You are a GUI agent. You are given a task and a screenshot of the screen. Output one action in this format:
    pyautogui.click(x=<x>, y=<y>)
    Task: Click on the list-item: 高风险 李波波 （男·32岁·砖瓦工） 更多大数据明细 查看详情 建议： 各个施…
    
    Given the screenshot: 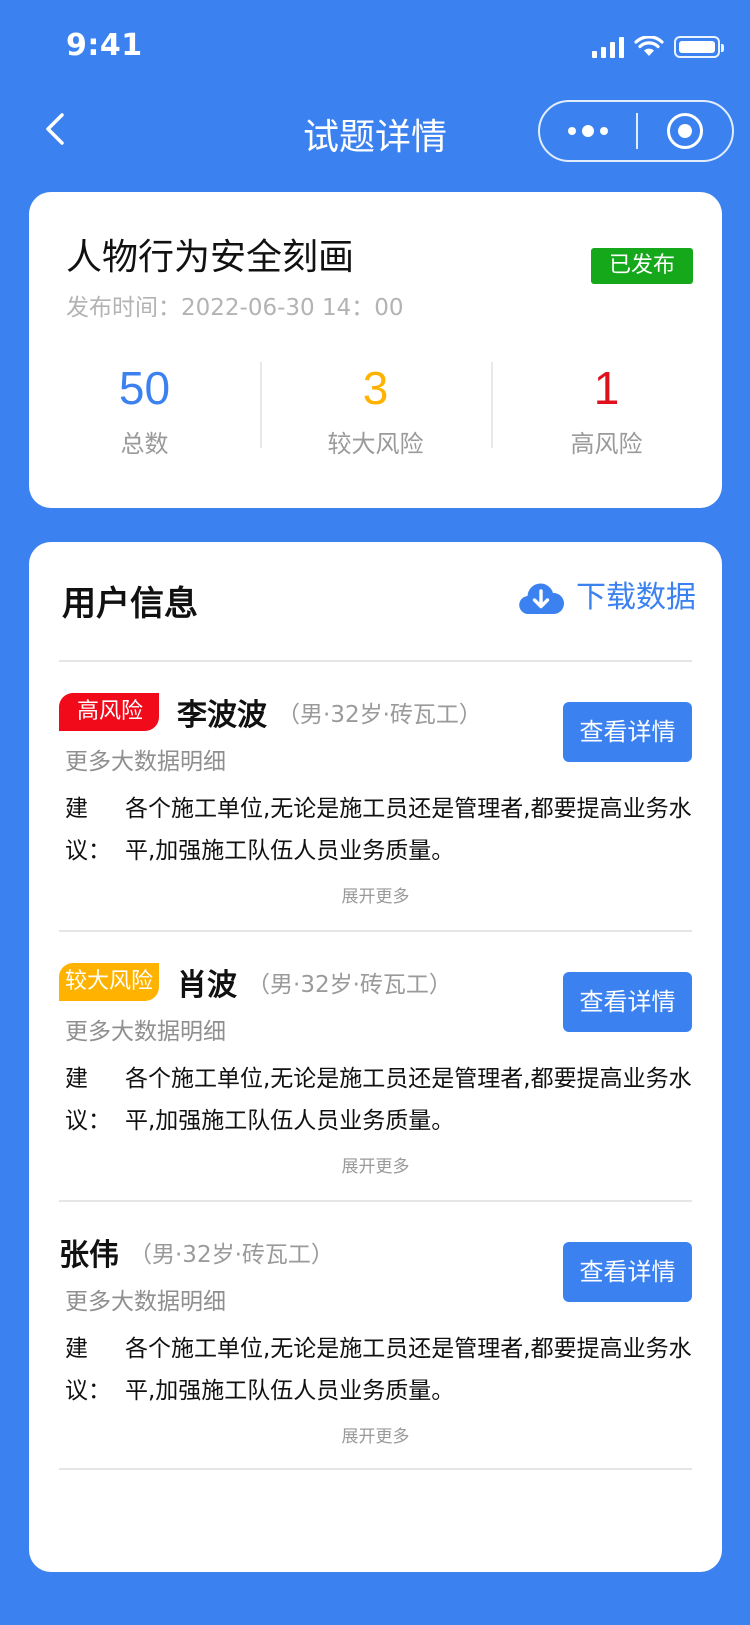 What is the action you would take?
    pyautogui.click(x=375, y=795)
    